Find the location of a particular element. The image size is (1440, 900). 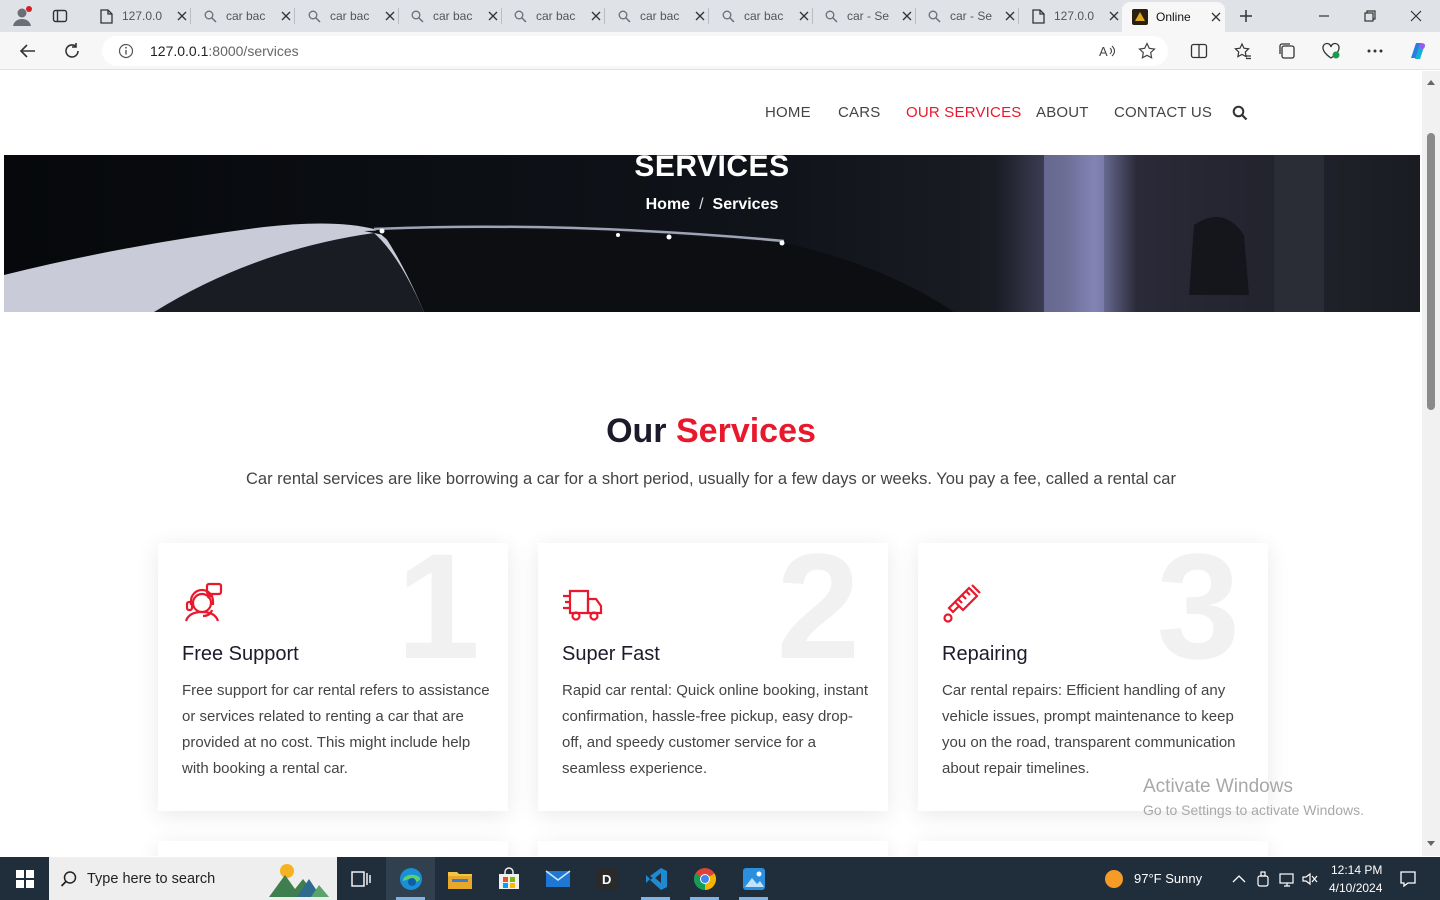

section-title: Our Services is located at coordinates (711, 431).